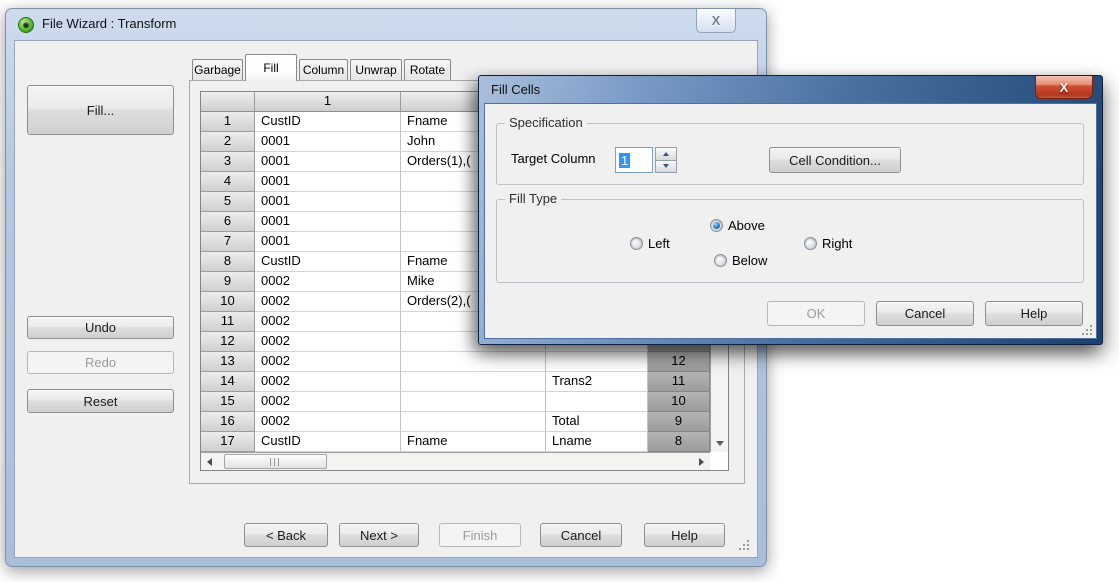 This screenshot has height=582, width=1119. Describe the element at coordinates (228, 162) in the screenshot. I see `row-number-cell: 3` at that location.